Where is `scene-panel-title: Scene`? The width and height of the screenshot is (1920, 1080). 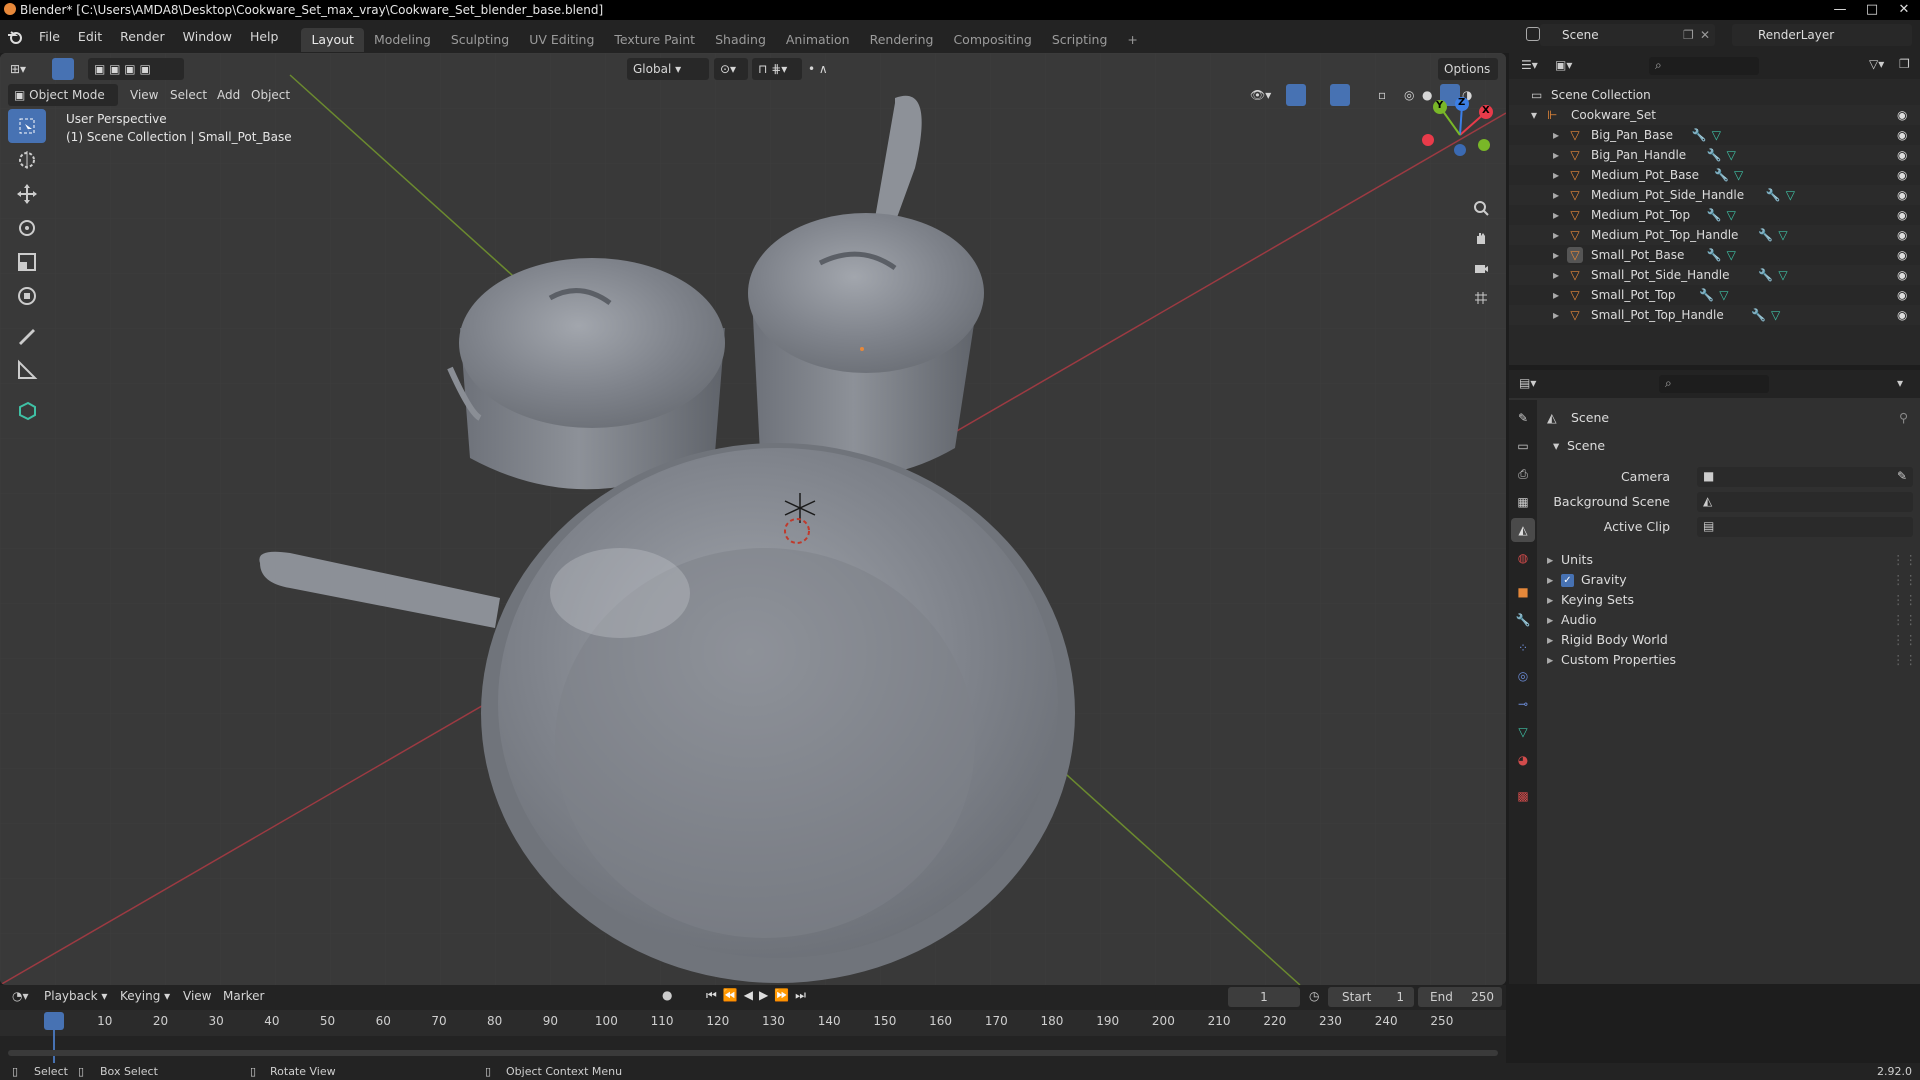 scene-panel-title: Scene is located at coordinates (1586, 445).